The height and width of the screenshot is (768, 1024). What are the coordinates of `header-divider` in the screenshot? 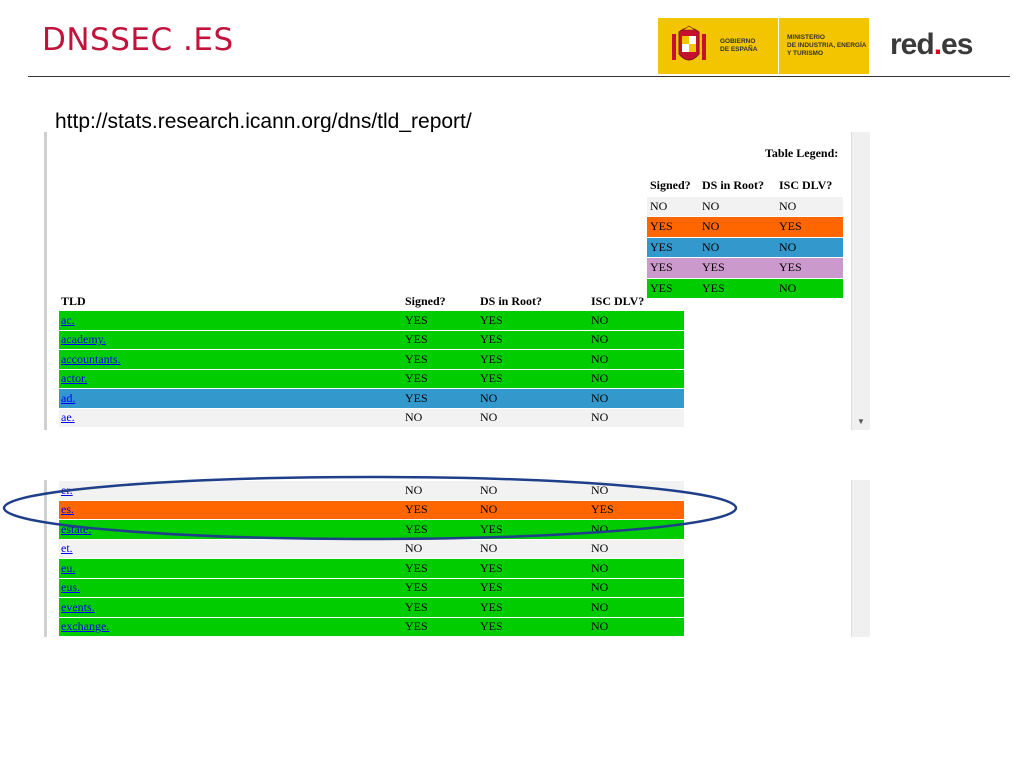 It's located at (519, 76).